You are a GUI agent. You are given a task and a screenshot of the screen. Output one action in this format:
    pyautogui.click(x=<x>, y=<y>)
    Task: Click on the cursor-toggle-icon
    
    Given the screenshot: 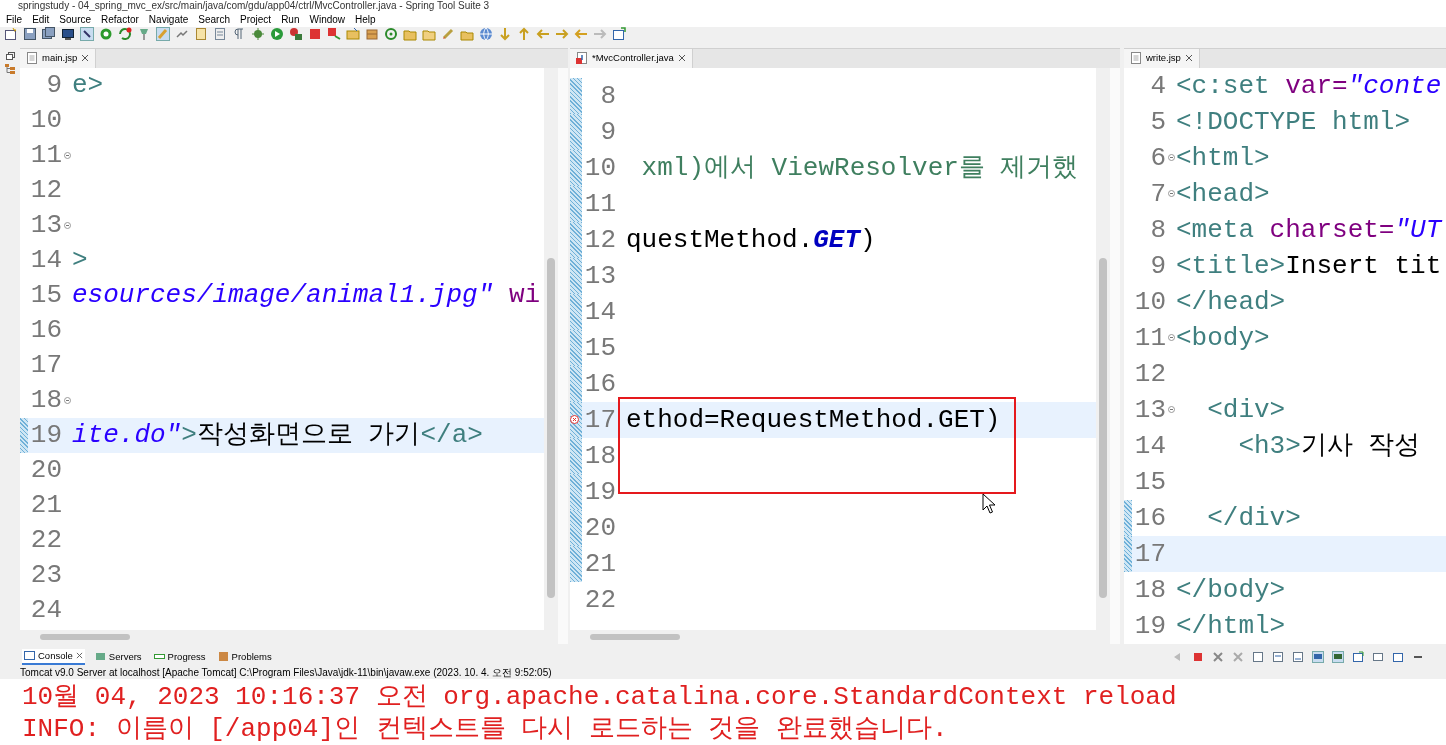 What is the action you would take?
    pyautogui.click(x=87, y=34)
    